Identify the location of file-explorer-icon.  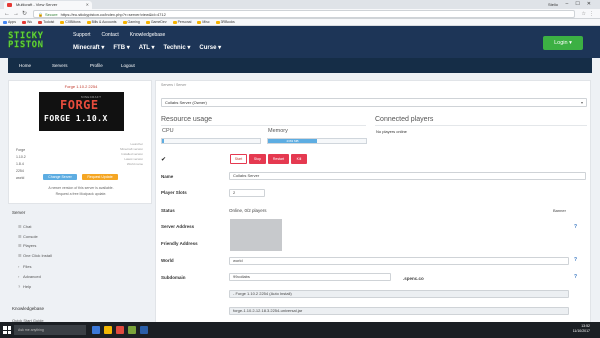
(108, 330).